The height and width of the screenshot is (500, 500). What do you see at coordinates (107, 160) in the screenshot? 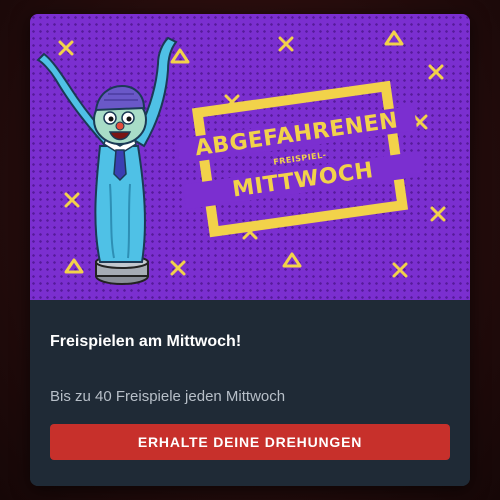
I see `inflatable-tube-man-icon` at bounding box center [107, 160].